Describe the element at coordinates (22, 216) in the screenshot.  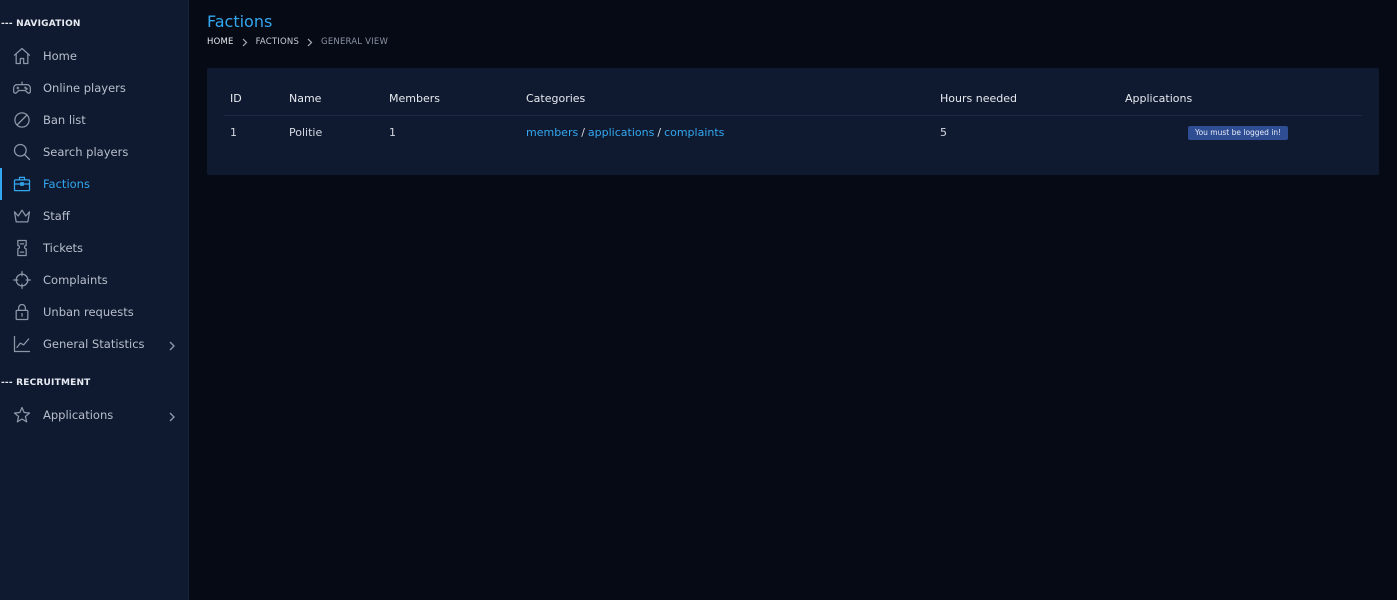
I see `crown-icon` at that location.